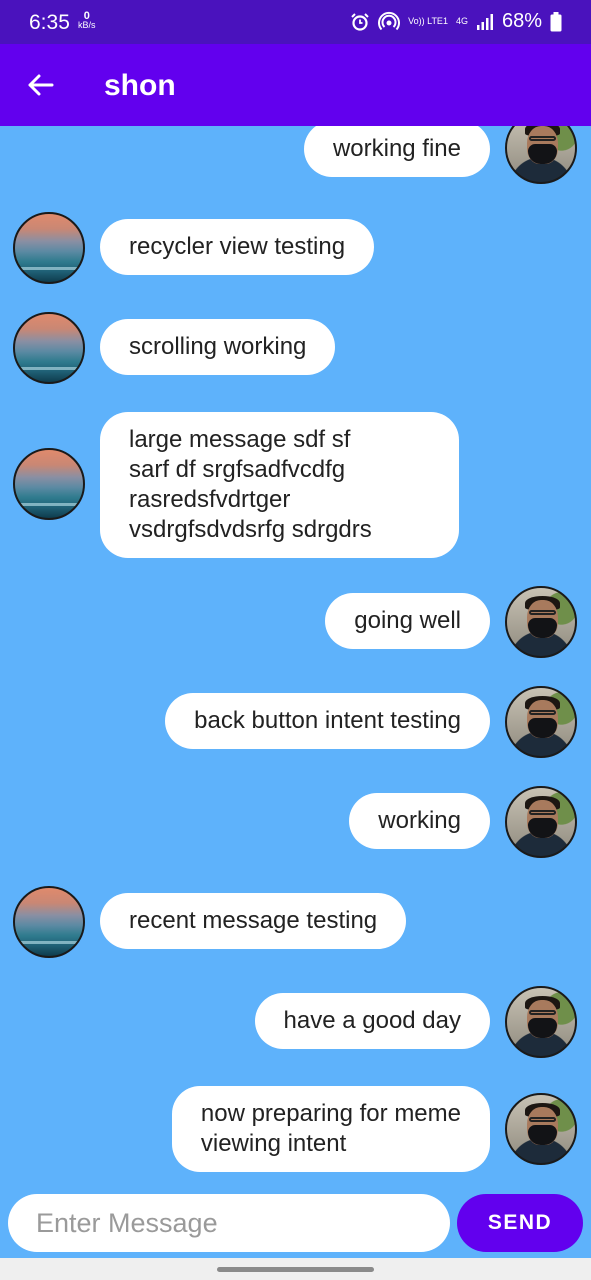 This screenshot has width=591, height=1280. I want to click on message-bubble-received: scrolling working, so click(218, 347).